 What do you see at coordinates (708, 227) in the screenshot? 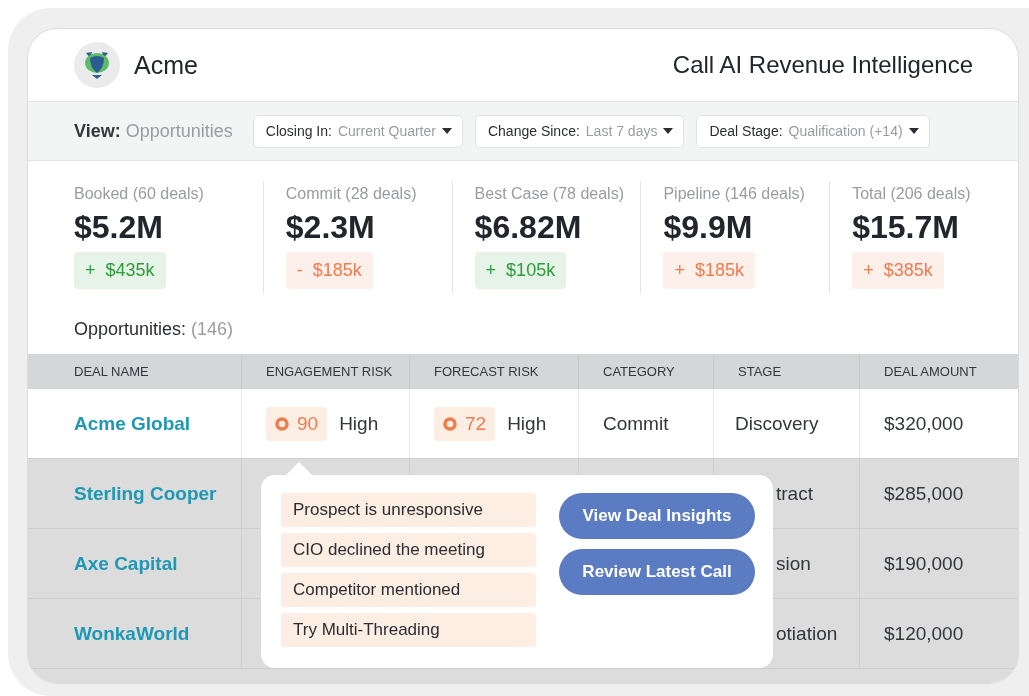
I see `metric-amount: $9.9M` at bounding box center [708, 227].